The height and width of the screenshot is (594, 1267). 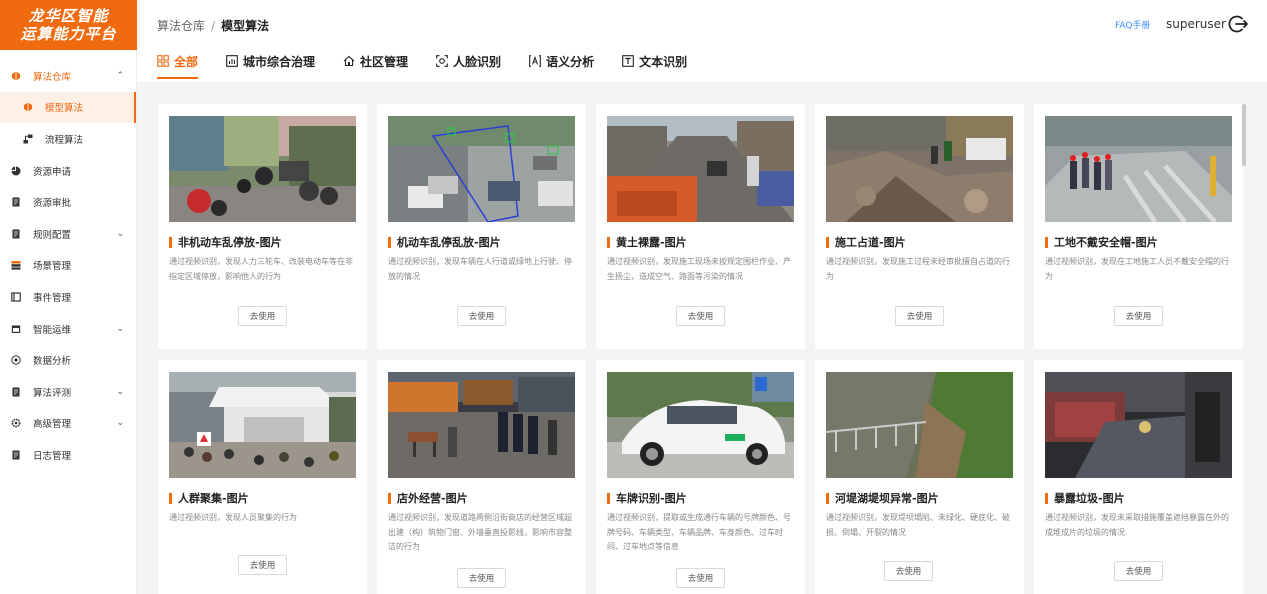 I want to click on card-description: 通过视频识别，发现堤坝塌陷、未绿化、硬底化、破损、倒塌、开裂的情况, so click(x=918, y=525).